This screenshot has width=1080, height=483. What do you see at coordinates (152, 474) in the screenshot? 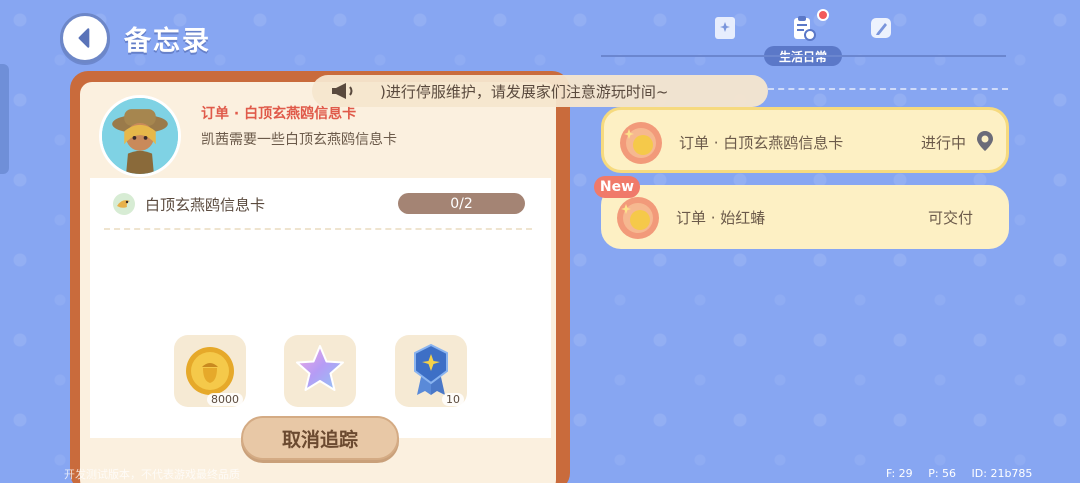
I see `build-notice: 开发测试版本，不代表游戏最终品质` at bounding box center [152, 474].